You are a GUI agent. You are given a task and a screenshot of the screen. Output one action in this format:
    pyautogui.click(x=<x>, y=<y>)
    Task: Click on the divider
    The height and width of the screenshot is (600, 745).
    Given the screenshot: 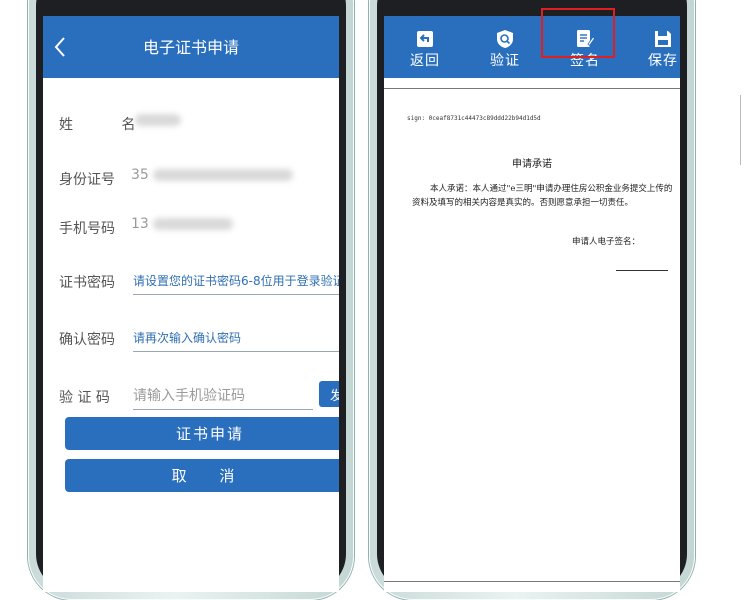 What is the action you would take?
    pyautogui.click(x=740, y=130)
    